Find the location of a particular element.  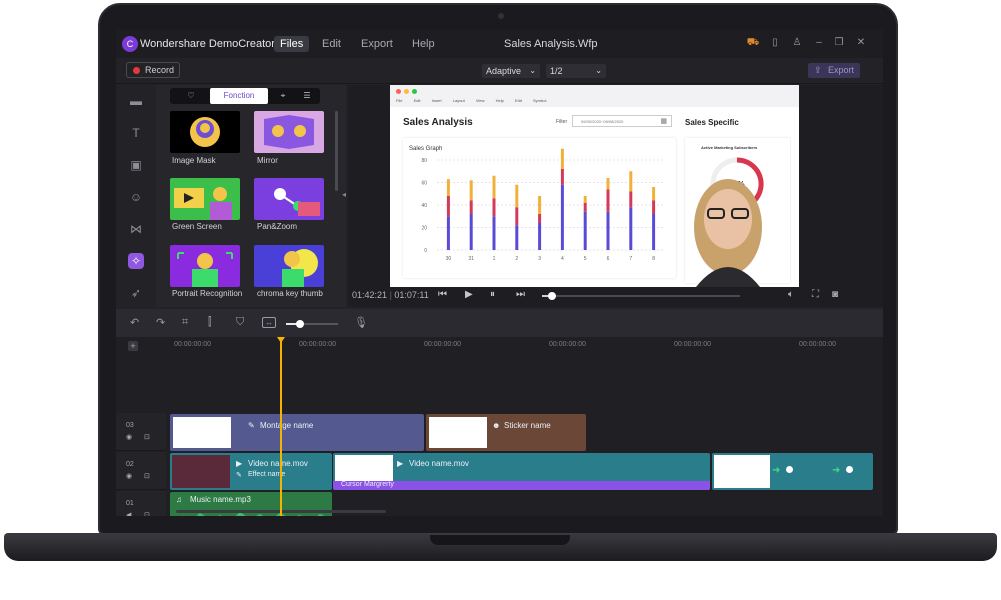

microphone-icon: 🎙︎ is located at coordinates (361, 322).